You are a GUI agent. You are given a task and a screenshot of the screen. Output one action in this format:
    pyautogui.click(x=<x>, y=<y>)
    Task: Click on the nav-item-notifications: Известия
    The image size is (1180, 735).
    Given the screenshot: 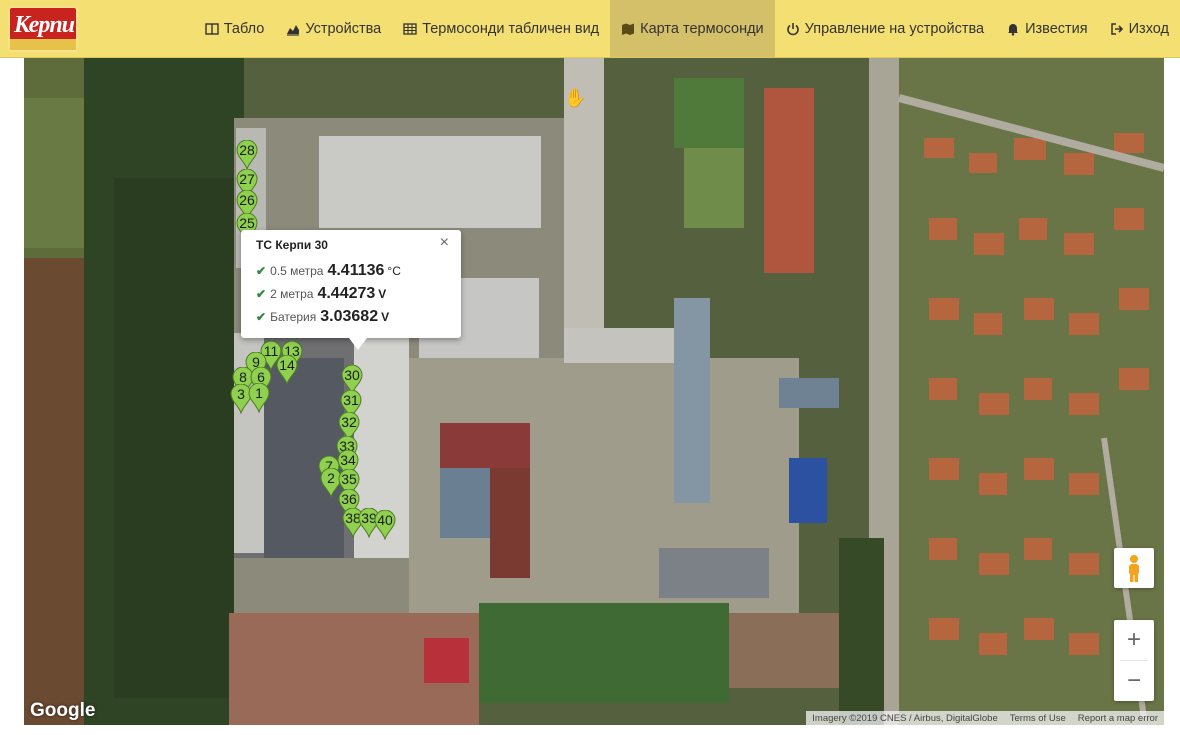 What is the action you would take?
    pyautogui.click(x=1047, y=28)
    